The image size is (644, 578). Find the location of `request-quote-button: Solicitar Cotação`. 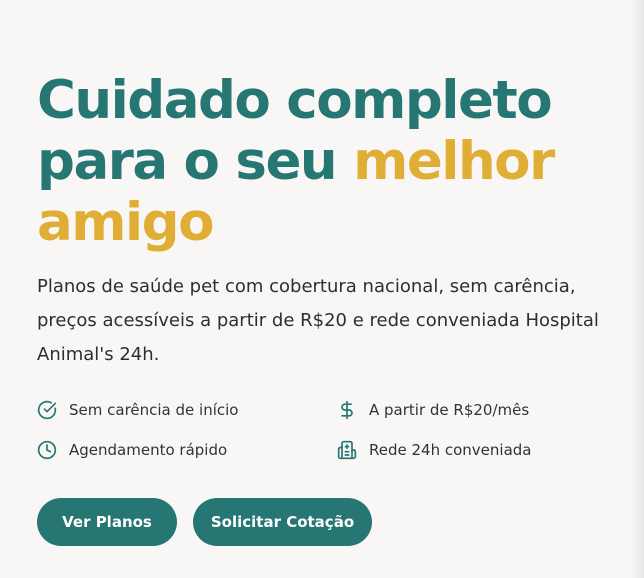

request-quote-button: Solicitar Cotação is located at coordinates (282, 522).